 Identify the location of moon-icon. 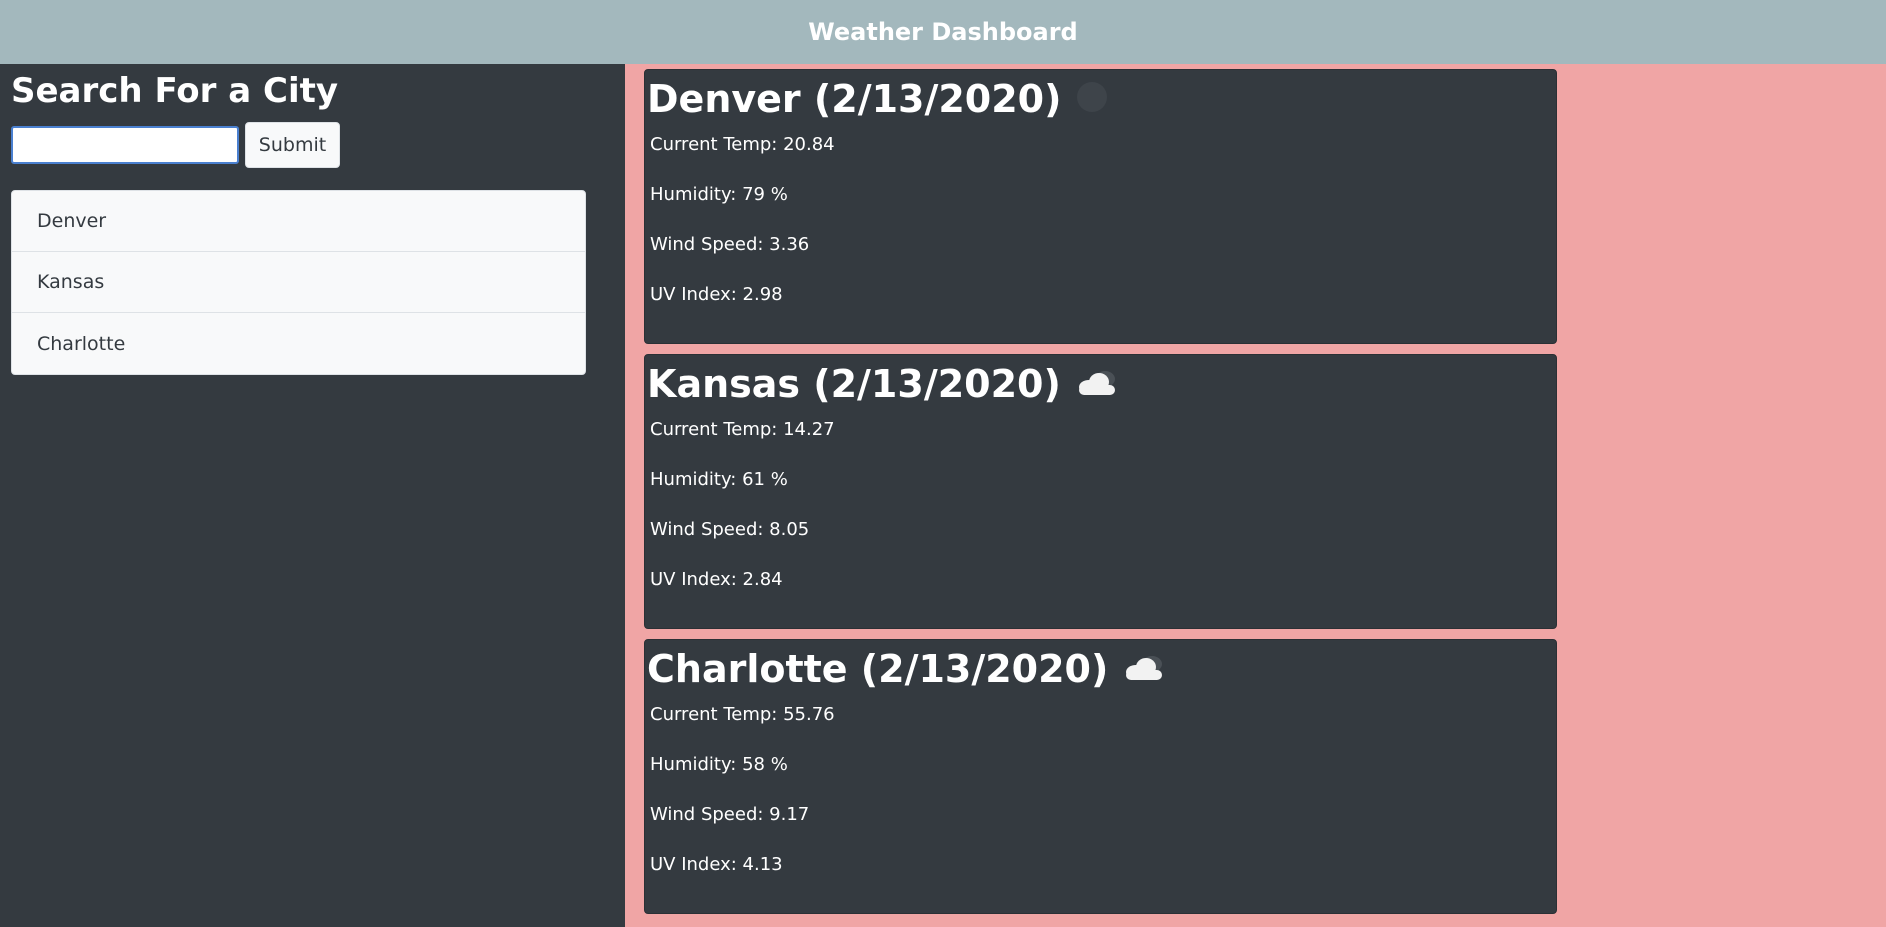
(1092, 99).